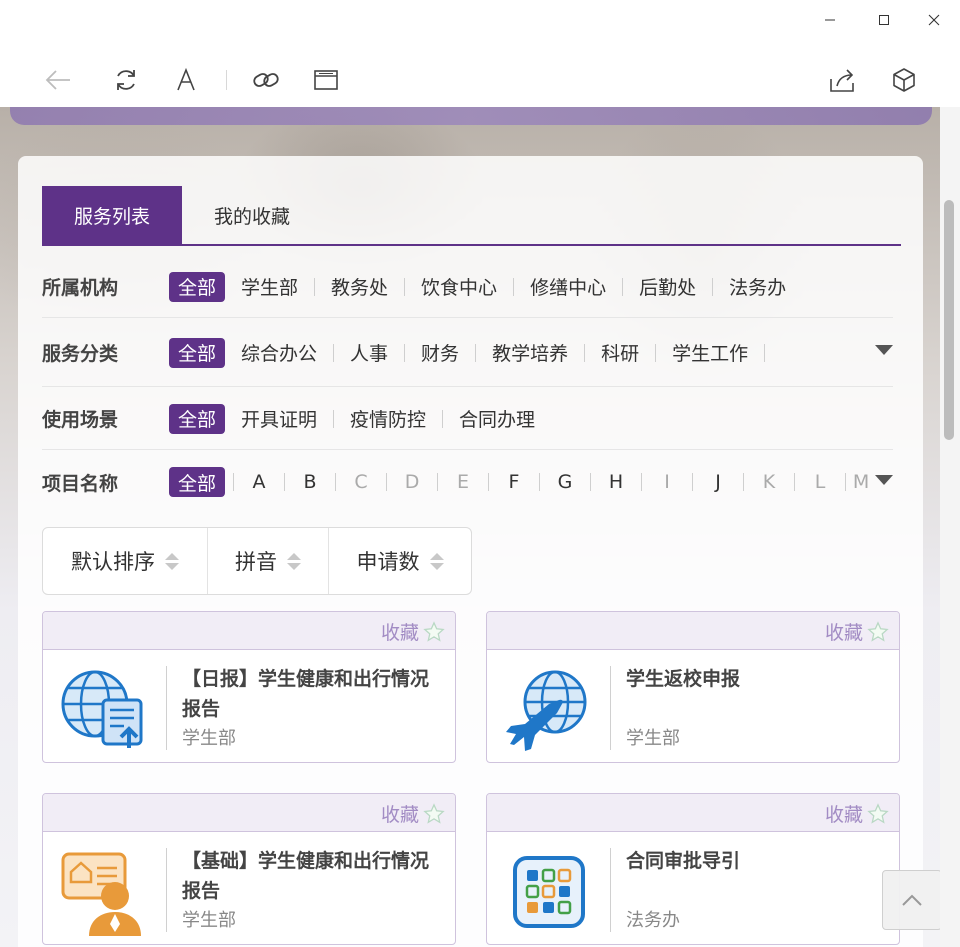 The height and width of the screenshot is (947, 960). I want to click on letter-option: L, so click(820, 482).